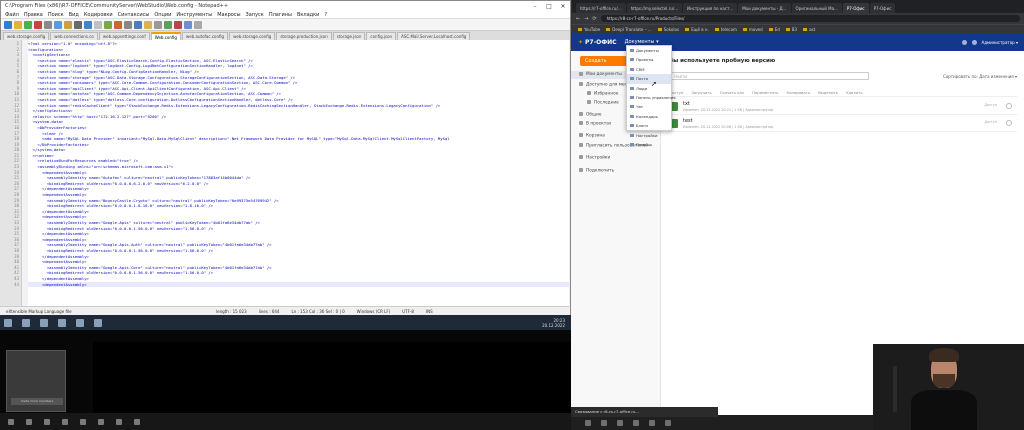  What do you see at coordinates (854, 92) in the screenshot?
I see `action-button: Удалить` at bounding box center [854, 92].